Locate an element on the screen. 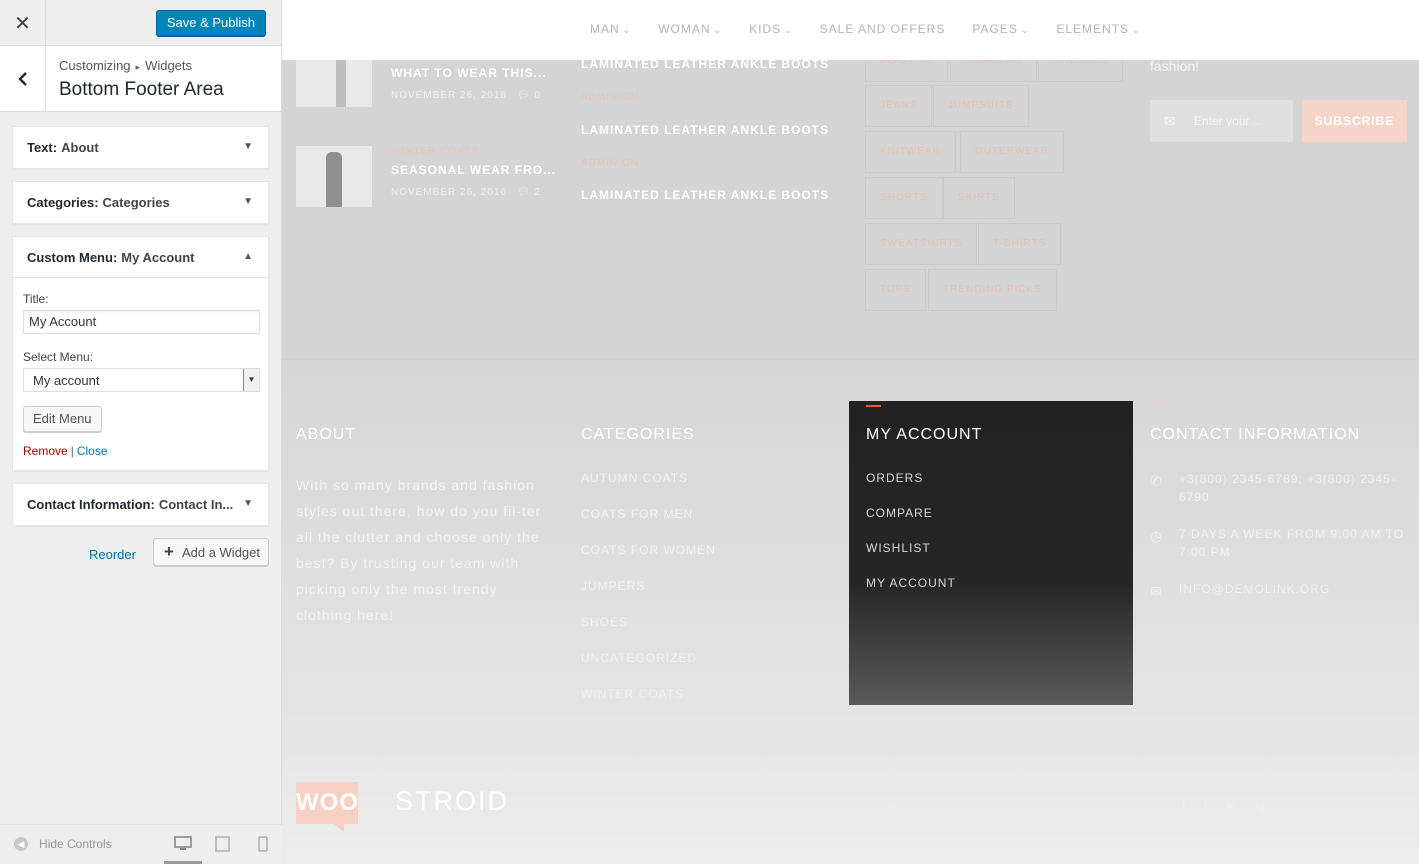 The height and width of the screenshot is (864, 1419). tag: JEANS is located at coordinates (899, 106).